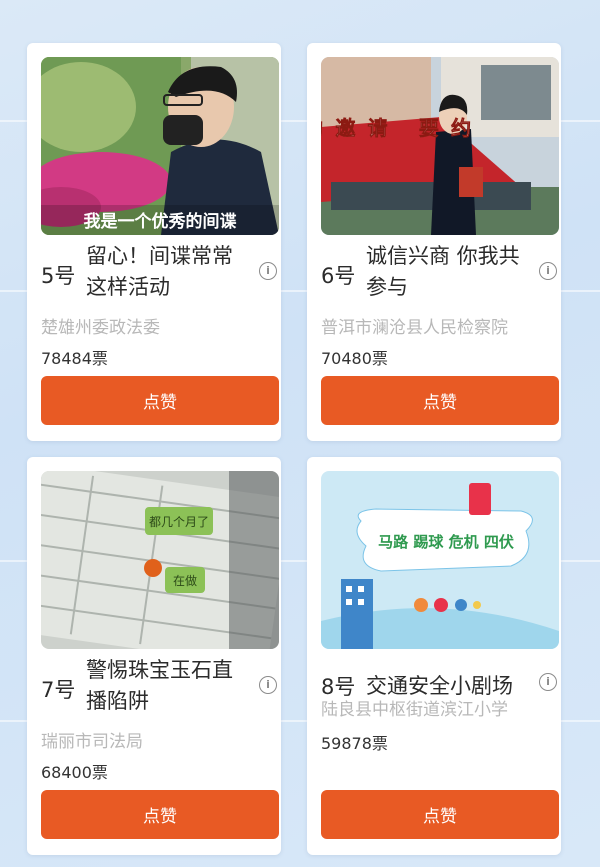 Image resolution: width=600 pixels, height=867 pixels. What do you see at coordinates (354, 743) in the screenshot?
I see `vote-count: 59878票` at bounding box center [354, 743].